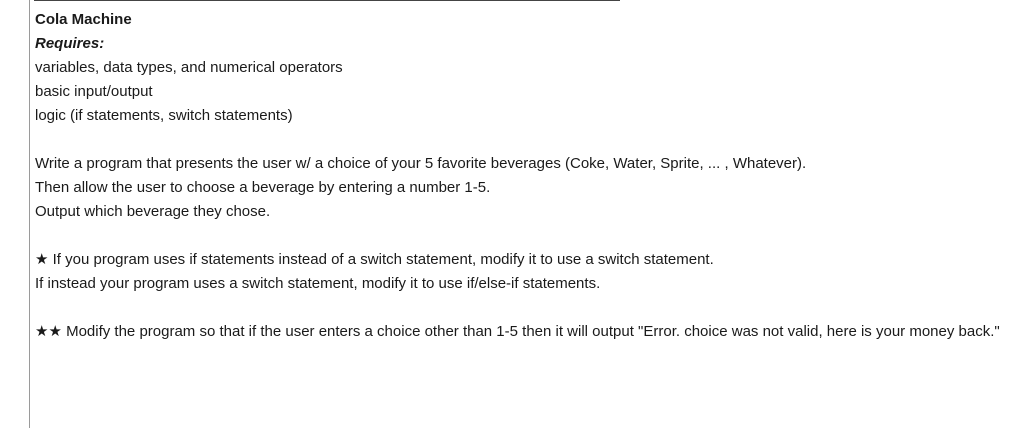 This screenshot has height=428, width=1027. I want to click on requirement-item: logic (if statements, switch statements), so click(164, 115).